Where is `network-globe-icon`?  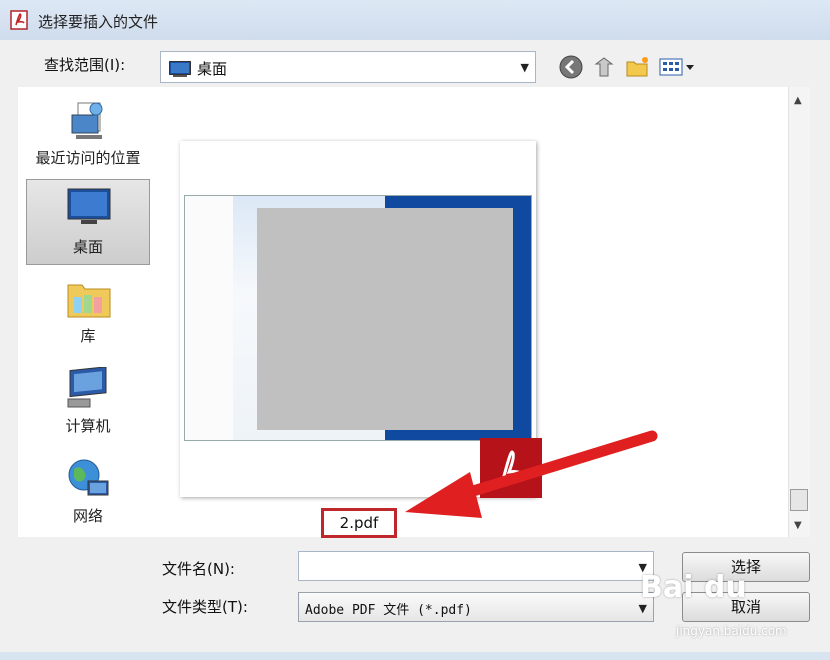
network-globe-icon is located at coordinates (88, 477).